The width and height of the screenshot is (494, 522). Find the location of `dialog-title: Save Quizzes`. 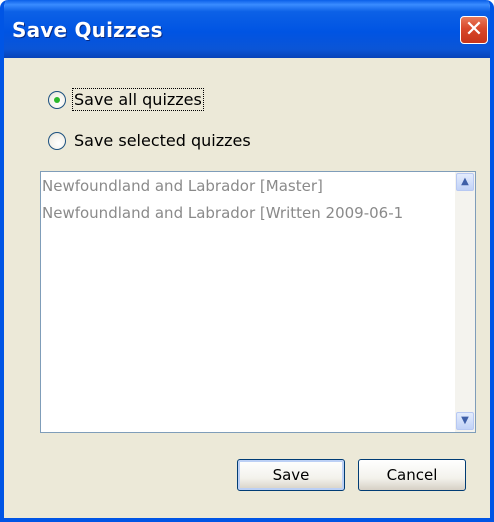

dialog-title: Save Quizzes is located at coordinates (87, 30).